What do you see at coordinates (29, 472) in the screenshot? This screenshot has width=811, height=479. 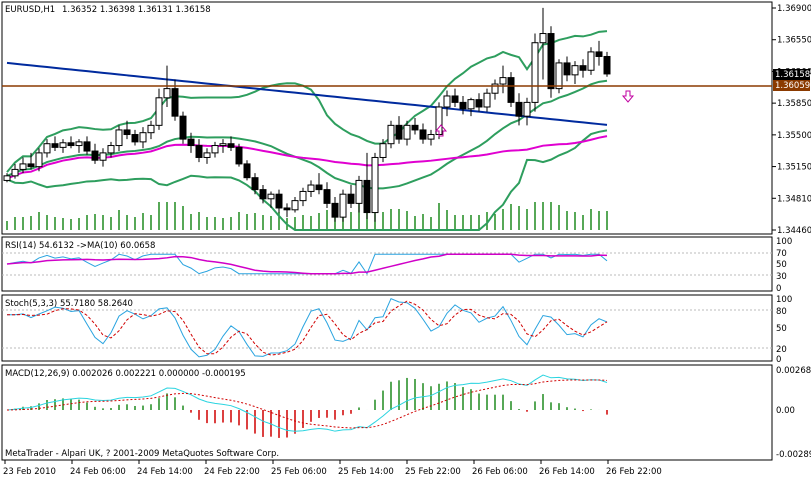 I see `time-axis-label: 23 Feb 2010` at bounding box center [29, 472].